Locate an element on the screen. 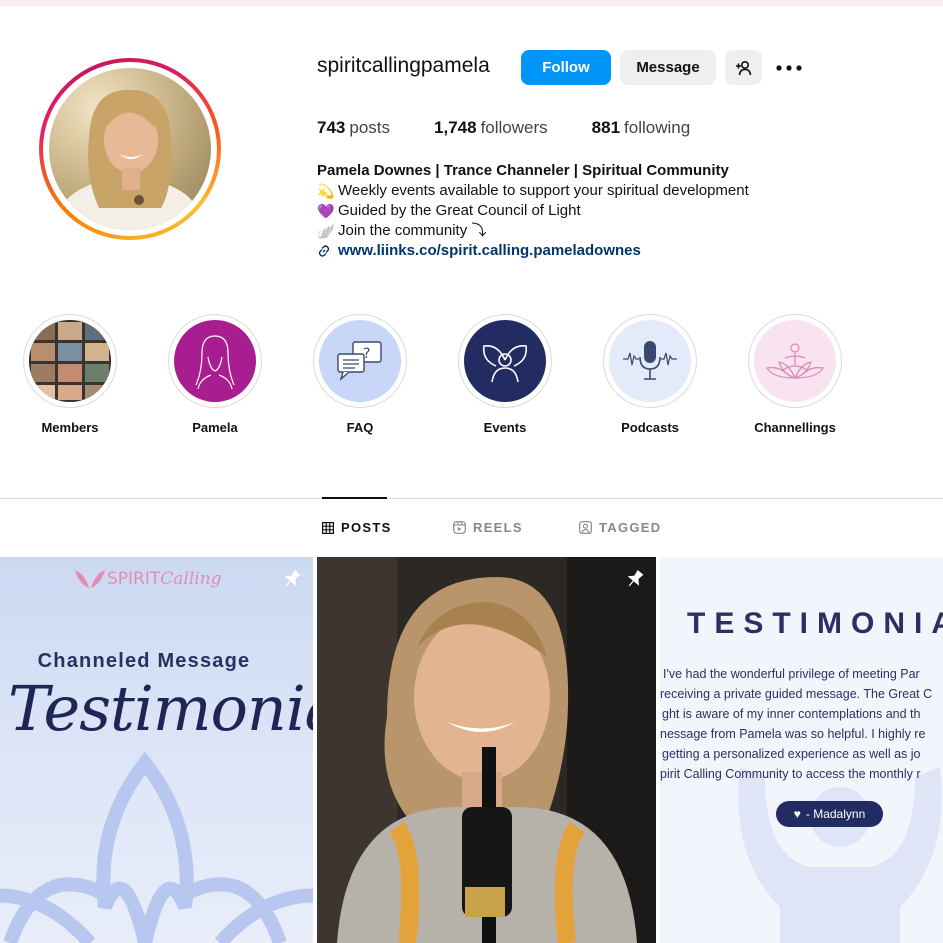 This screenshot has width=943, height=943. highlight-members: Members is located at coordinates (70, 374).